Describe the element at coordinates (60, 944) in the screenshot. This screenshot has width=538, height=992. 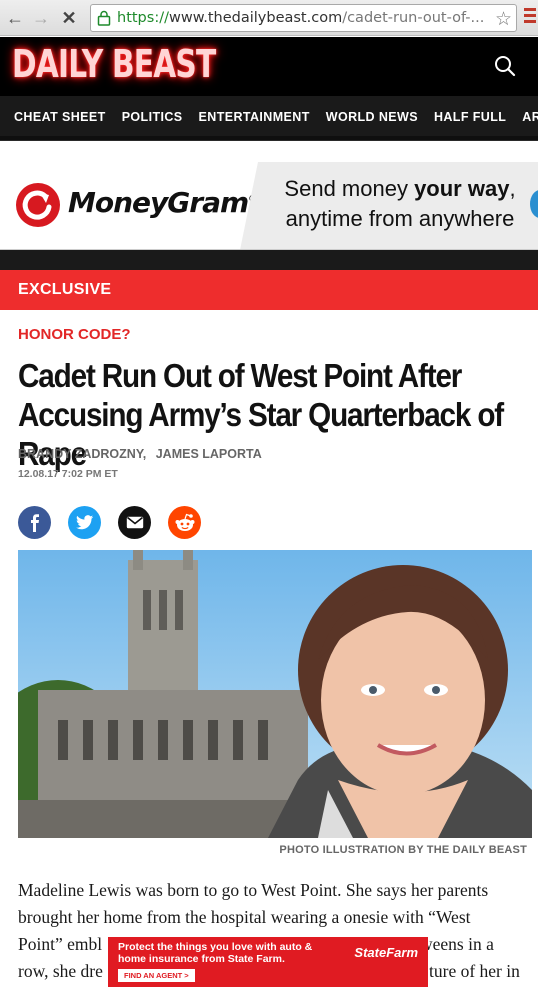
I see `body-line-start: Point” embl` at that location.